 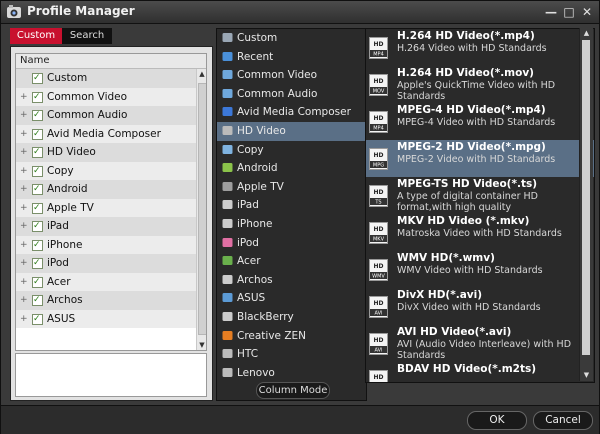 What do you see at coordinates (111, 171) in the screenshot?
I see `tree-item: + Copy` at bounding box center [111, 171].